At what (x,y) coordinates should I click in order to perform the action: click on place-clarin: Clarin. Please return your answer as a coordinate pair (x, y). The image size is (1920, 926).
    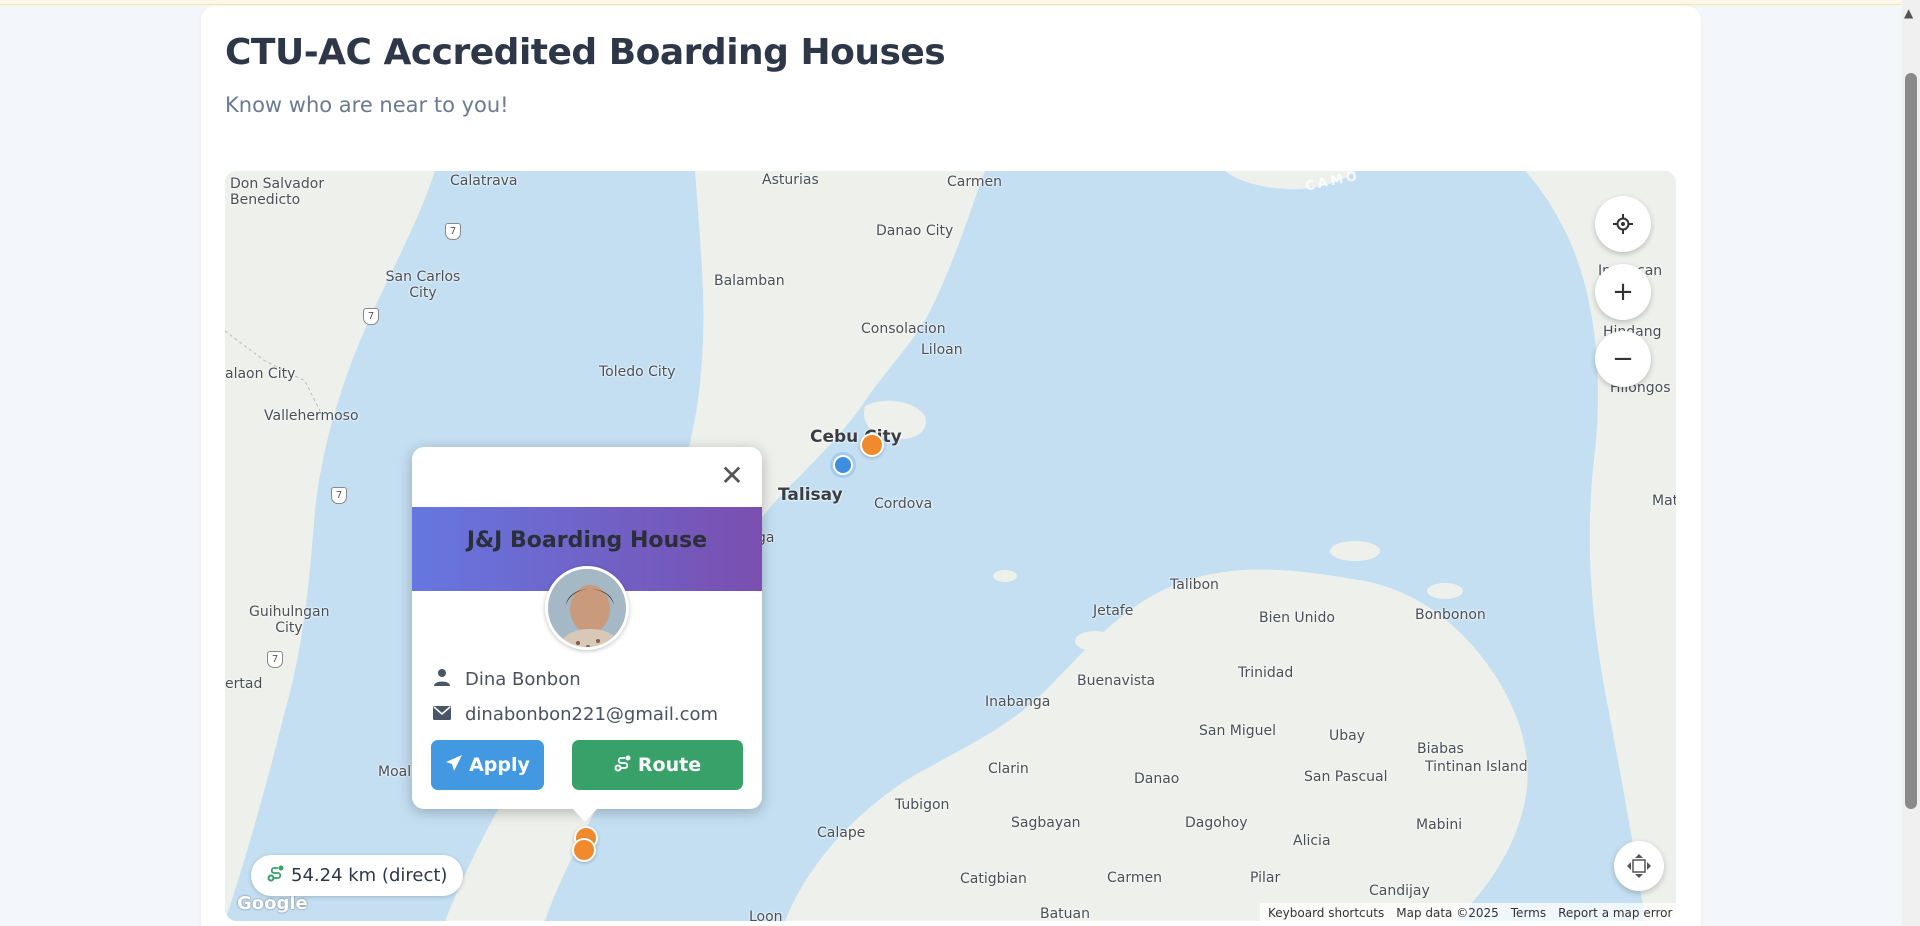
    Looking at the image, I should click on (1008, 769).